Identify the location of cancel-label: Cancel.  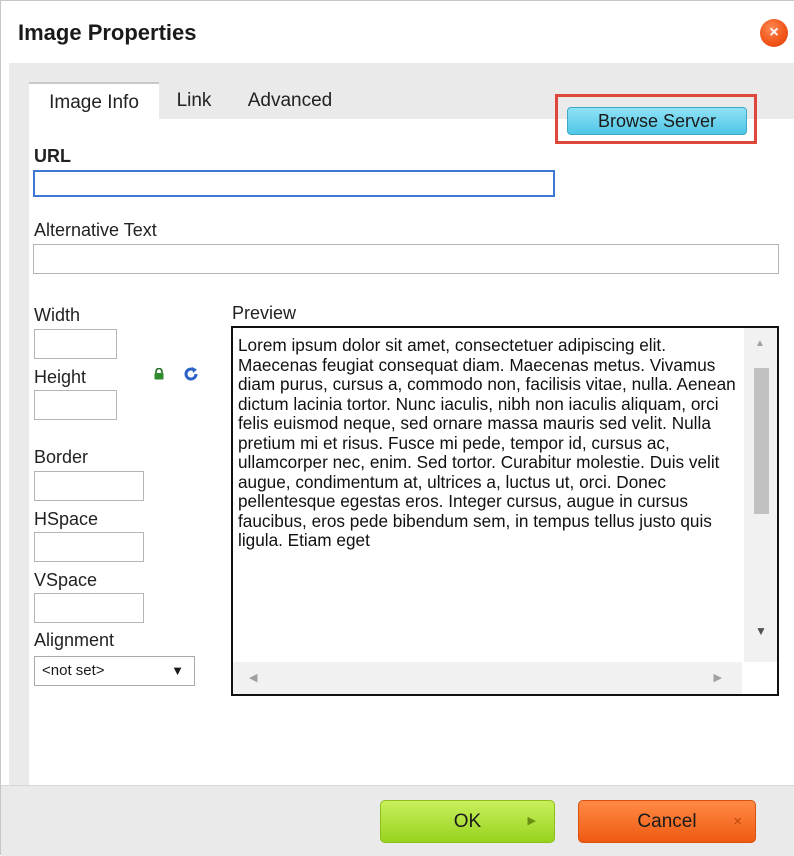
(667, 821).